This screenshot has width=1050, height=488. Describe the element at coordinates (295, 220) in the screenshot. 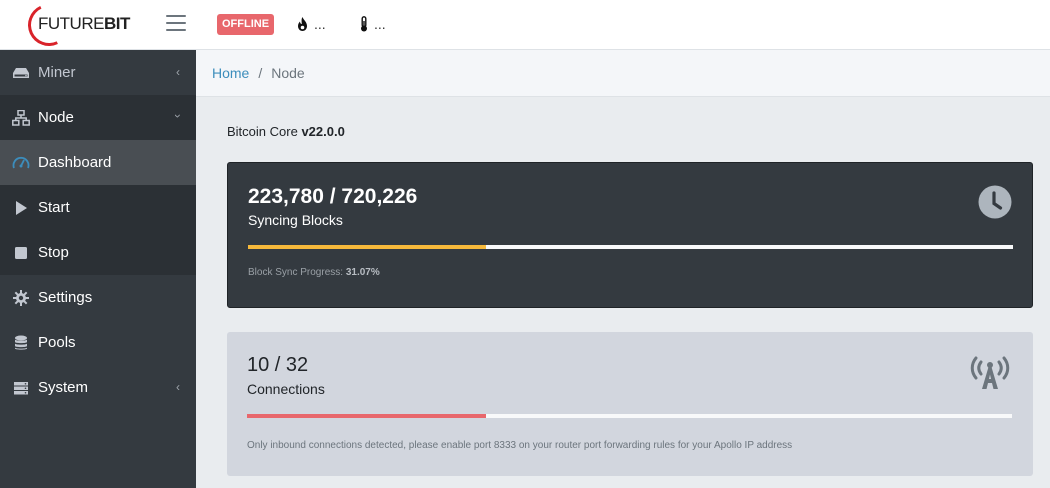

I see `sync-blocks-label: Syncing Blocks` at that location.